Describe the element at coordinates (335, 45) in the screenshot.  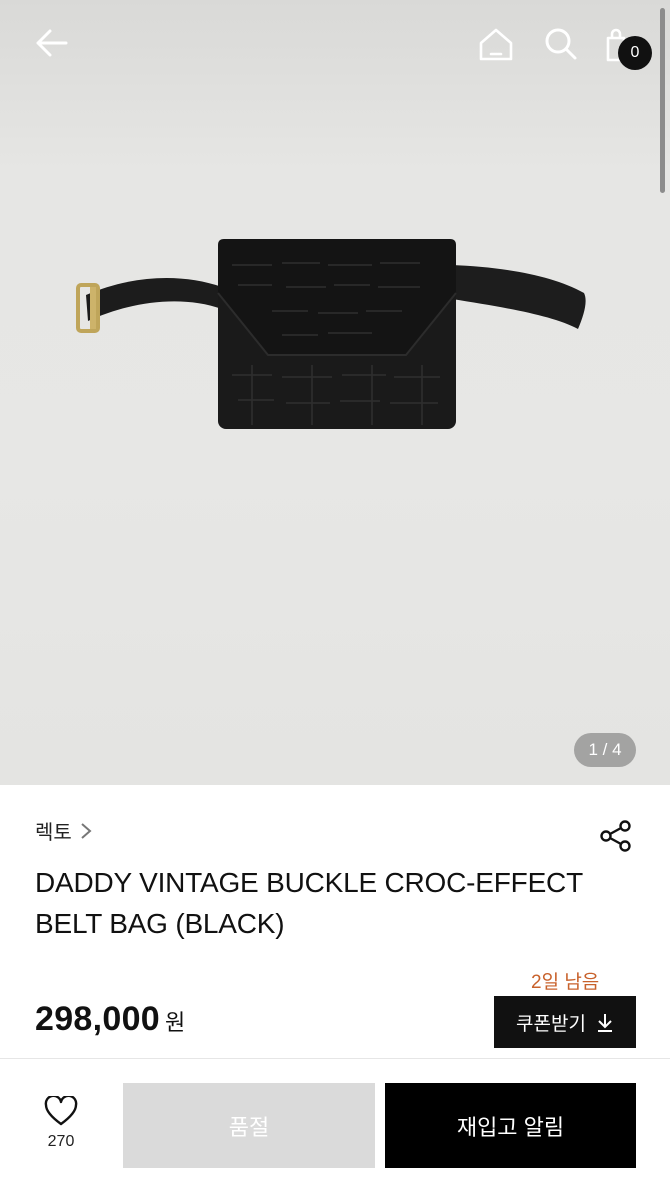
I see `top-navigation-bar: 0` at that location.